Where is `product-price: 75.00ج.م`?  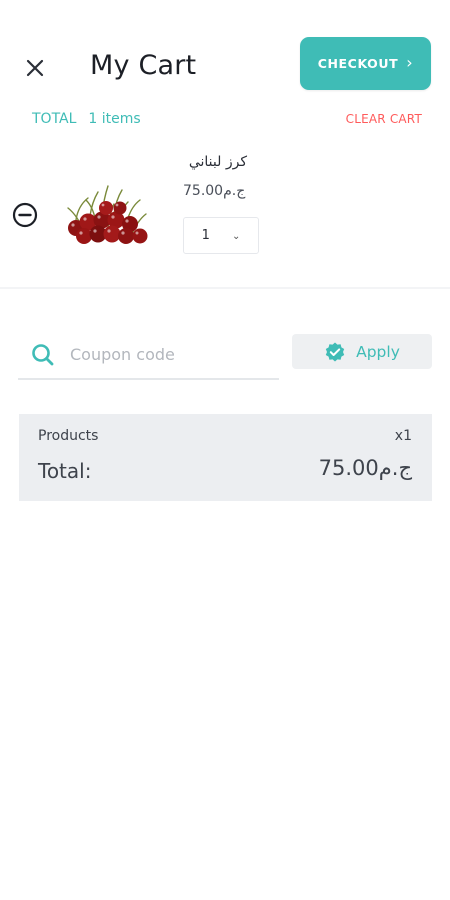
product-price: 75.00ج.م is located at coordinates (214, 191).